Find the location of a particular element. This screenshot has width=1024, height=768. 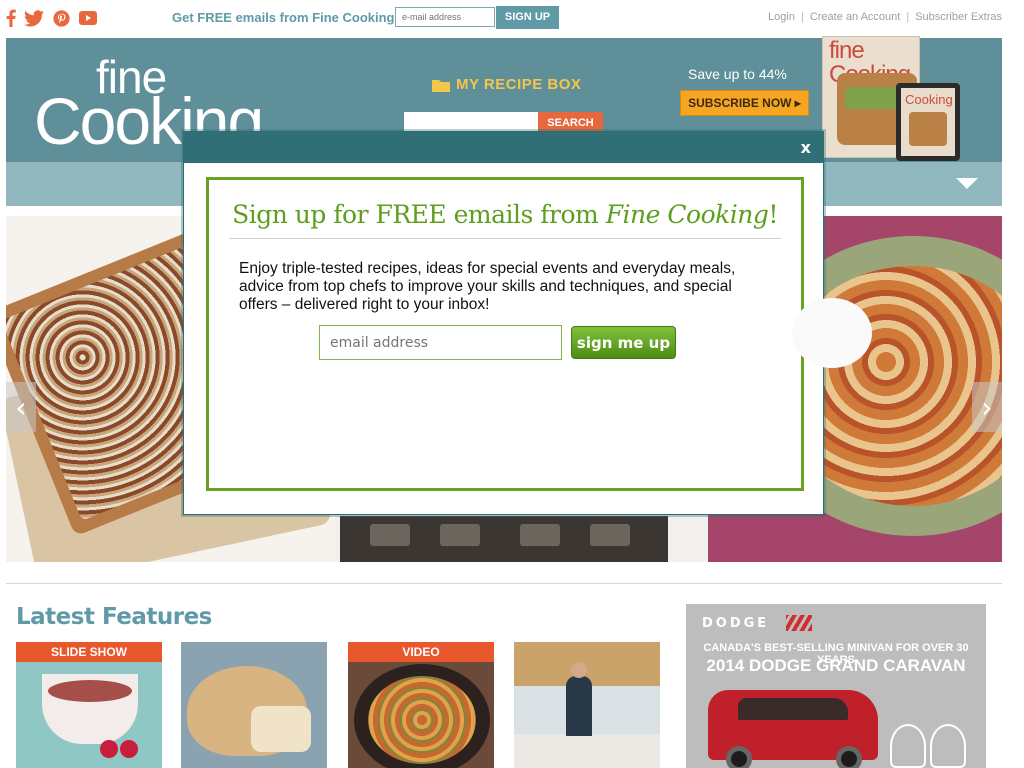

feature-card-bread is located at coordinates (254, 705).